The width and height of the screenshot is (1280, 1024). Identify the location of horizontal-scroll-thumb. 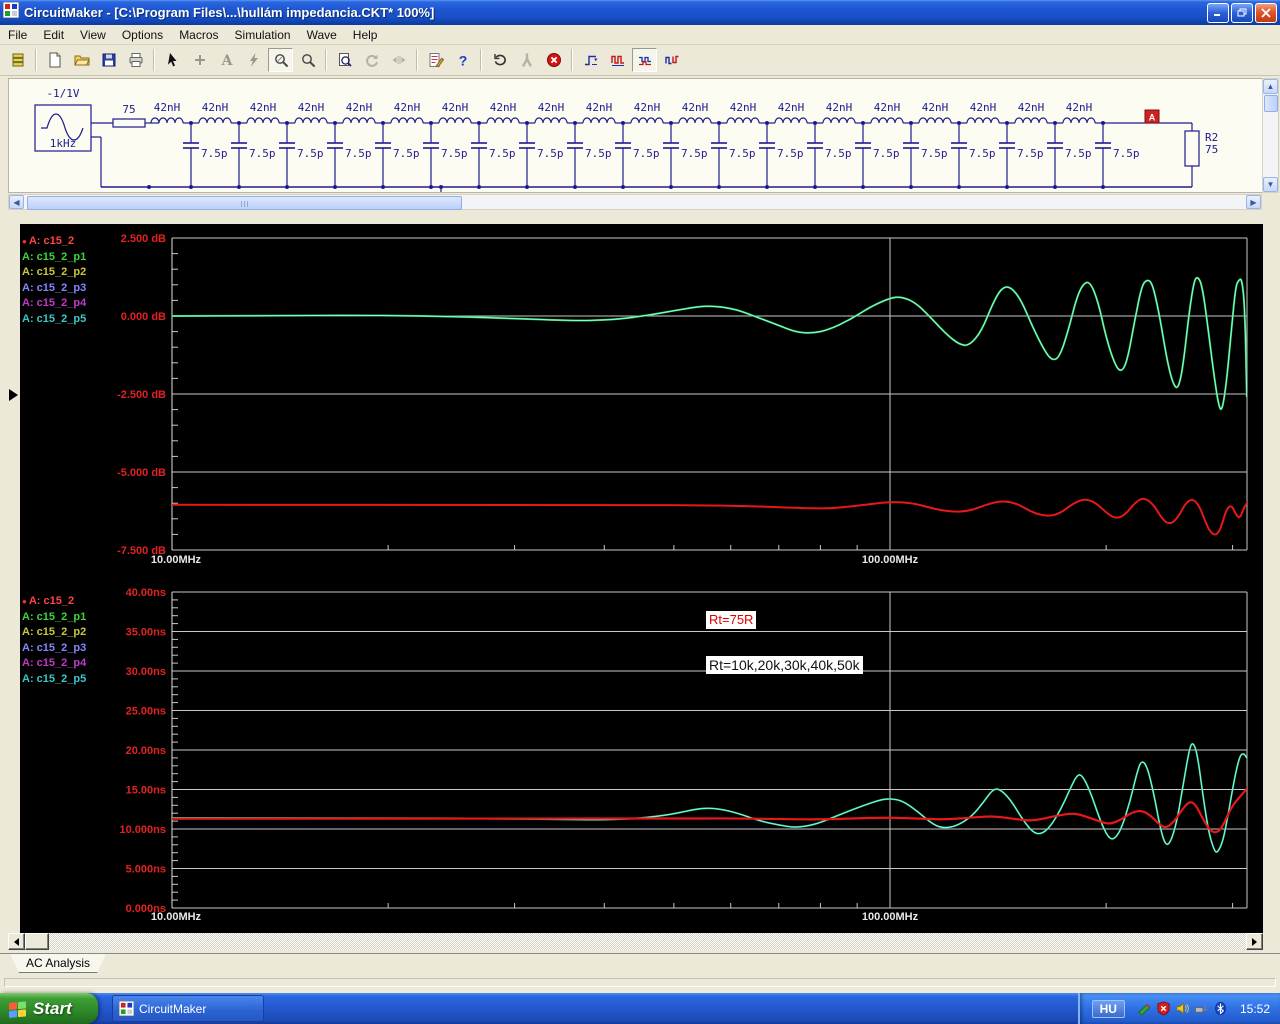
(244, 203).